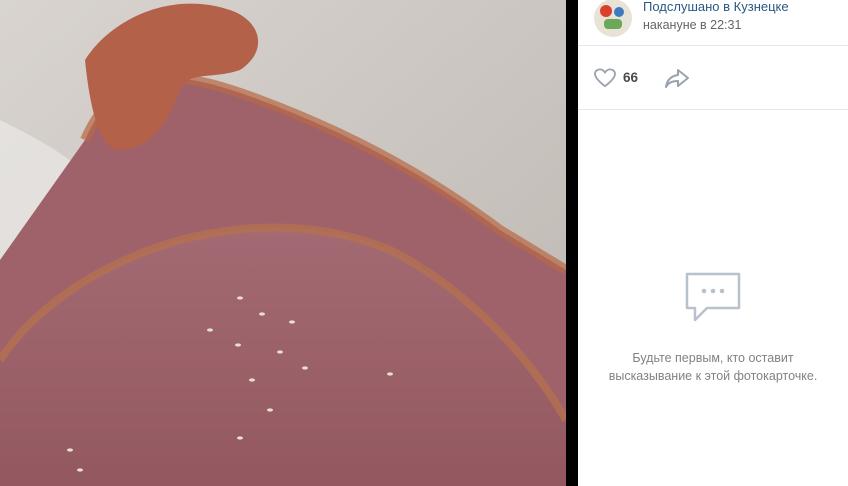  I want to click on comments-empty-line-2: высказывание к этой фотокарточке., so click(713, 376).